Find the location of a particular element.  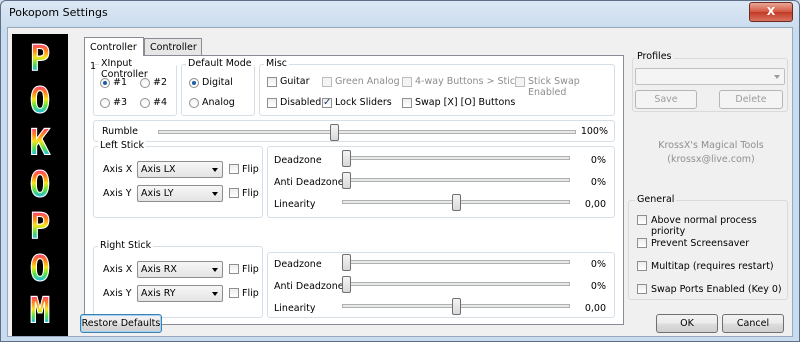

prevent-screensaver-label: Prevent Screensaver is located at coordinates (700, 243).